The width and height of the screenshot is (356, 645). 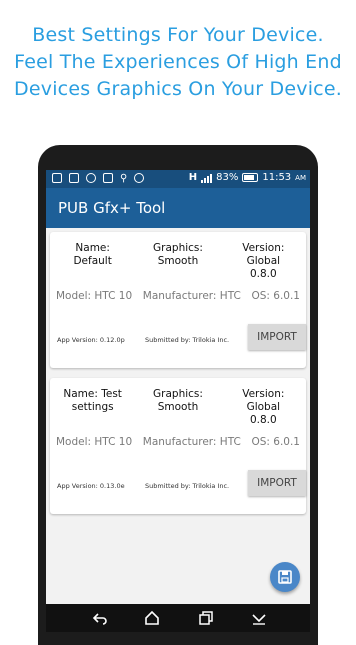 What do you see at coordinates (250, 177) in the screenshot?
I see `battery-icon` at bounding box center [250, 177].